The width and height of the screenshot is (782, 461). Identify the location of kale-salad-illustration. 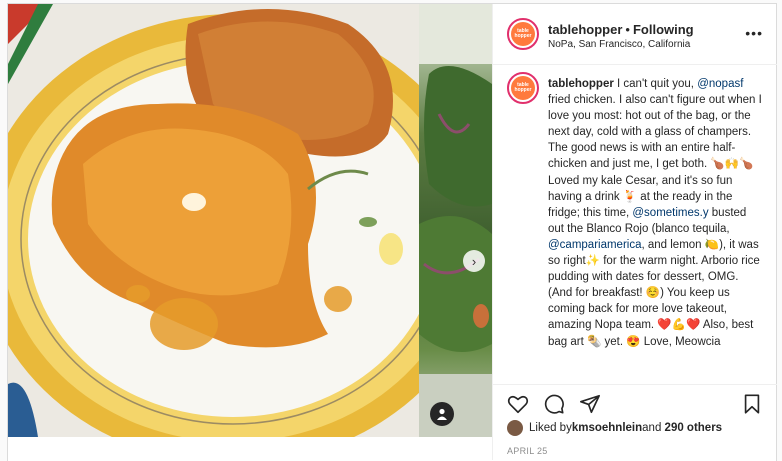
(455, 220).